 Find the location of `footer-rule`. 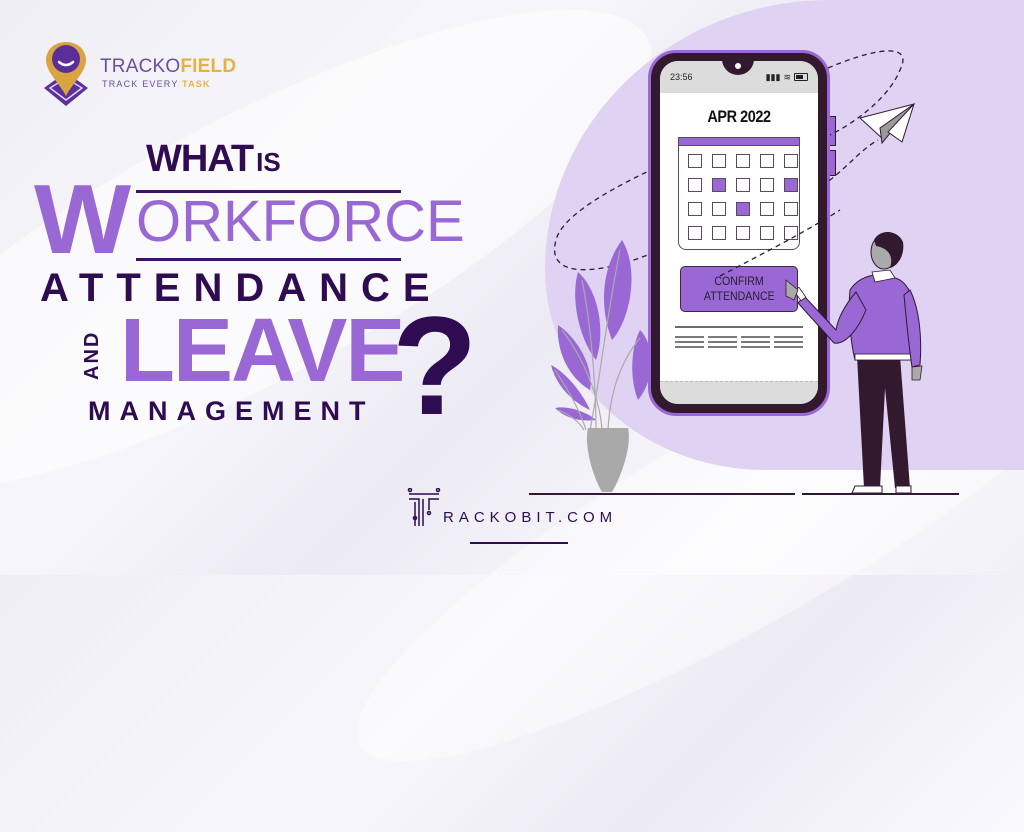

footer-rule is located at coordinates (519, 543).